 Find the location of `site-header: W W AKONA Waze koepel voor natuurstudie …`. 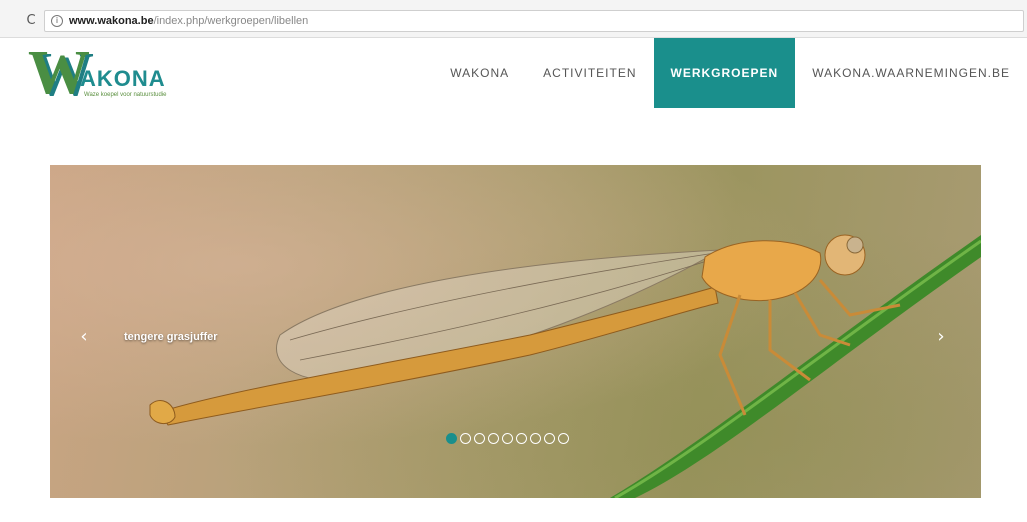

site-header: W W AKONA Waze koepel voor natuurstudie … is located at coordinates (513, 74).